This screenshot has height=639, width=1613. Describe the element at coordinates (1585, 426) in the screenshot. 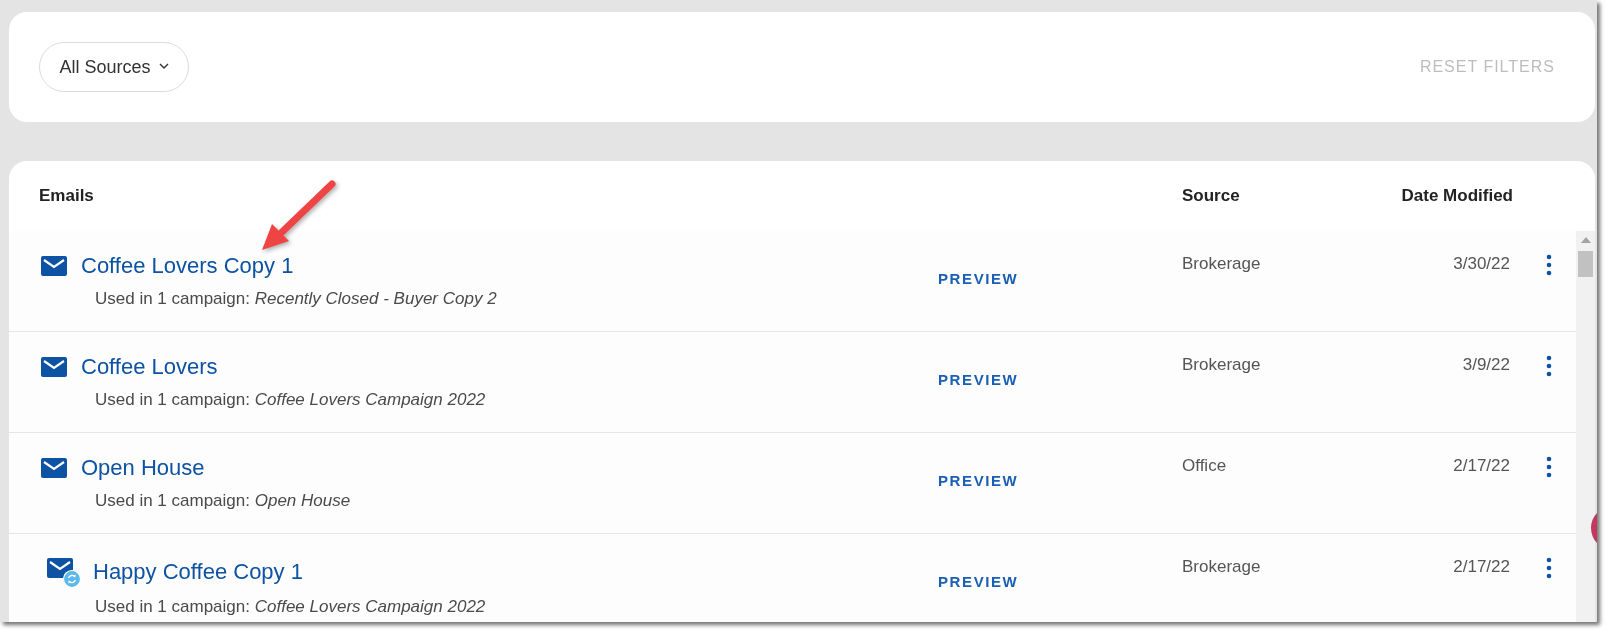

I see `vertical-scrollbar` at that location.